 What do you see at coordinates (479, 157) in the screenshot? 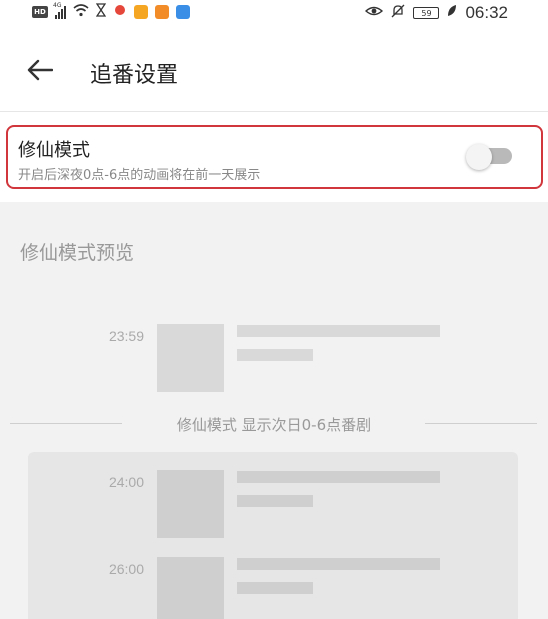
I see `toggle-thumb` at bounding box center [479, 157].